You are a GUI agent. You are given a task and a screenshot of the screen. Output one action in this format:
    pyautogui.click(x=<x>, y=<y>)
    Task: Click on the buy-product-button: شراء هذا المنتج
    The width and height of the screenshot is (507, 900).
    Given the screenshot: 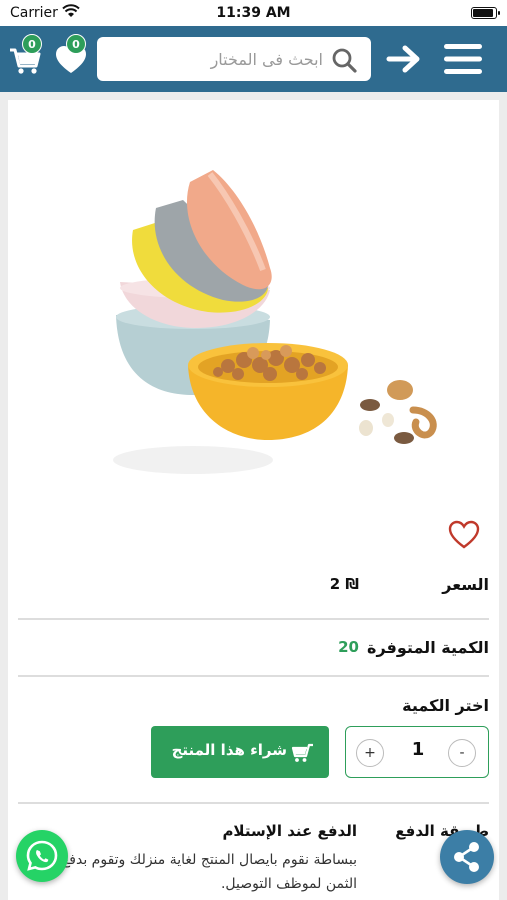 What is the action you would take?
    pyautogui.click(x=240, y=752)
    